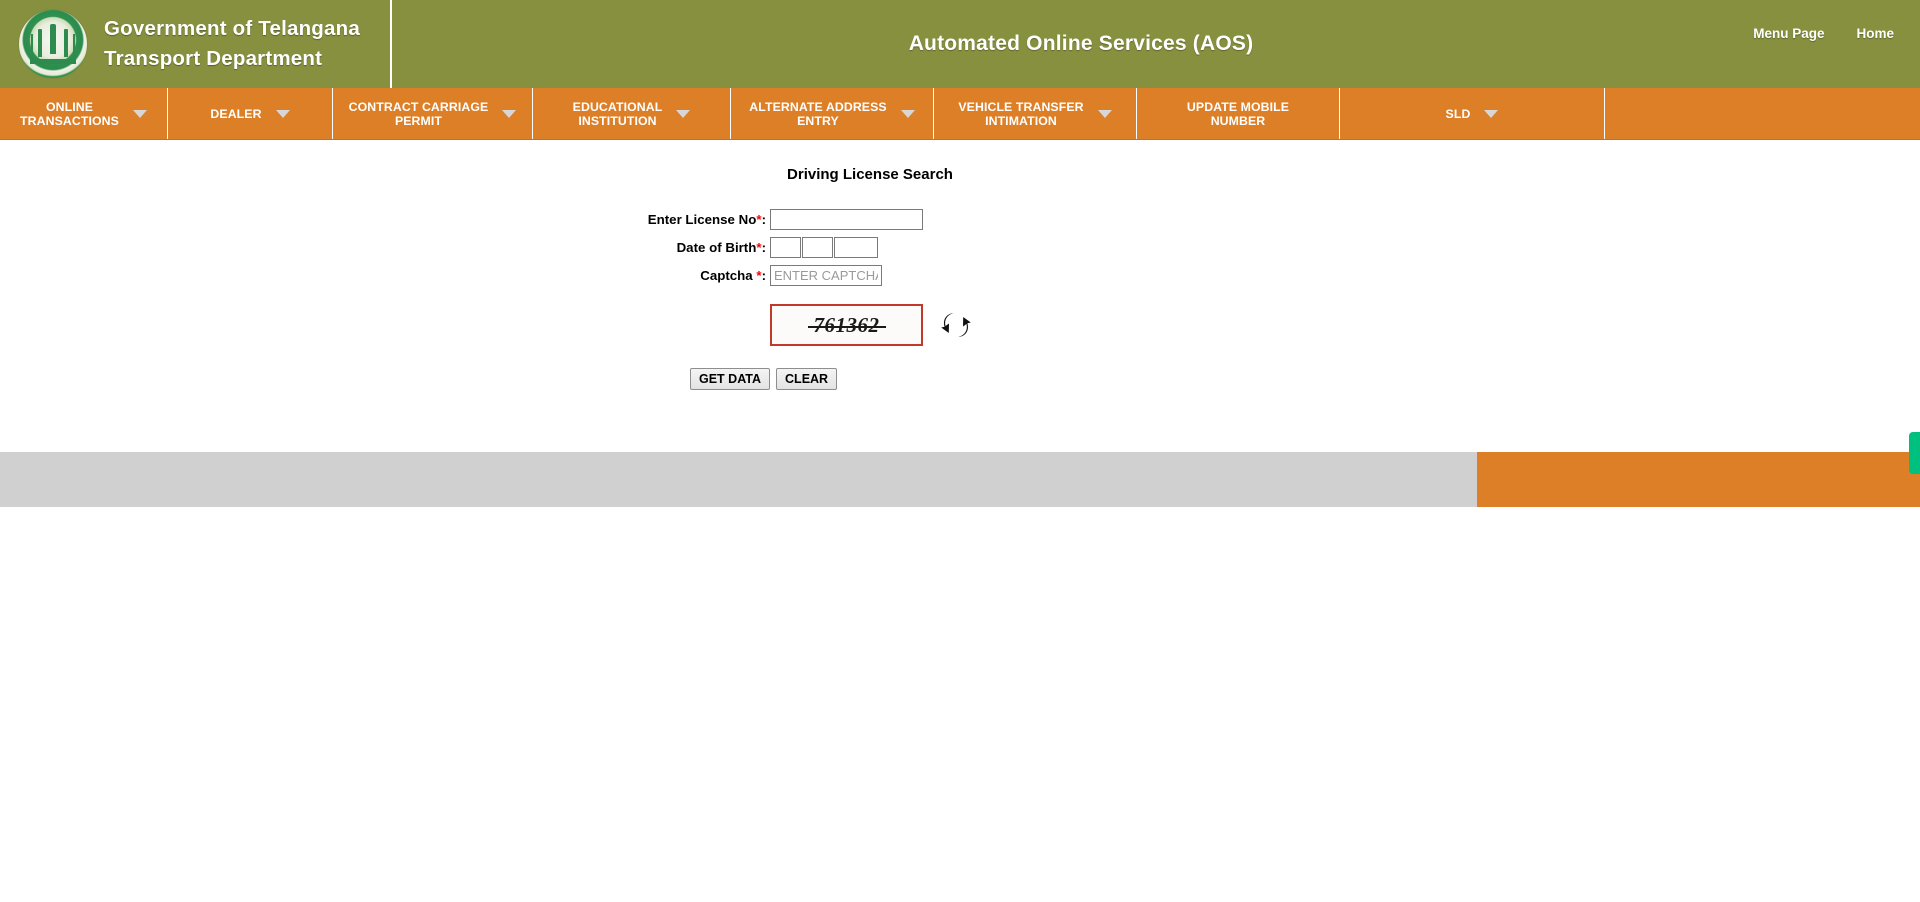 The image size is (1920, 902). I want to click on form-buttons: GET DATA CLEAR, so click(1305, 379).